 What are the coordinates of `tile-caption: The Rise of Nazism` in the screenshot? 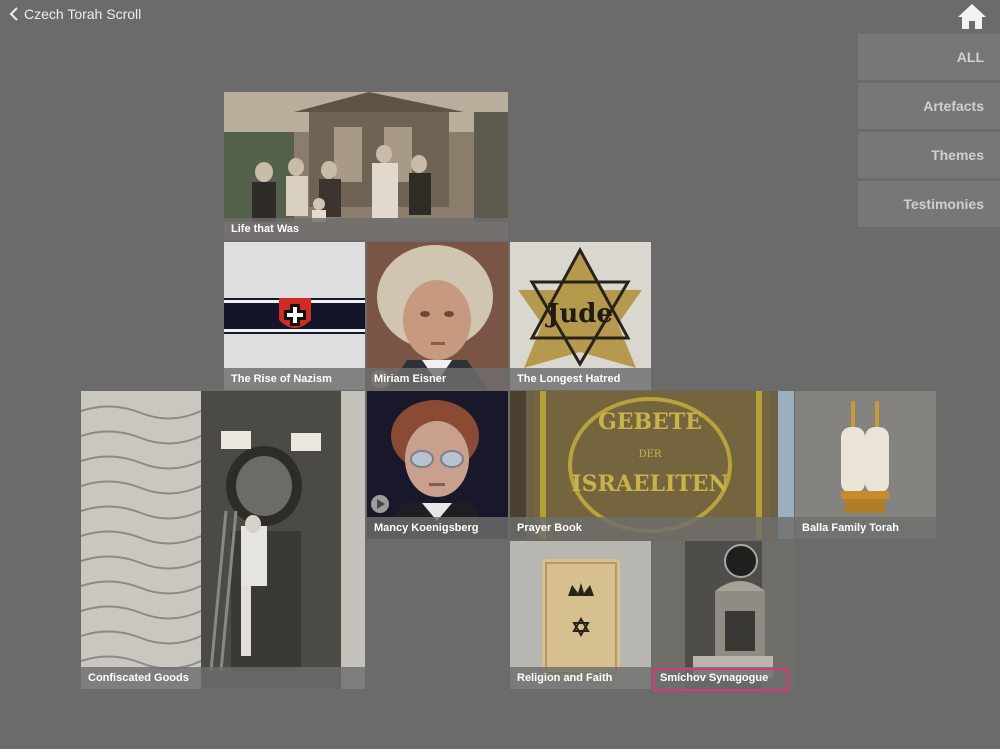 It's located at (294, 379).